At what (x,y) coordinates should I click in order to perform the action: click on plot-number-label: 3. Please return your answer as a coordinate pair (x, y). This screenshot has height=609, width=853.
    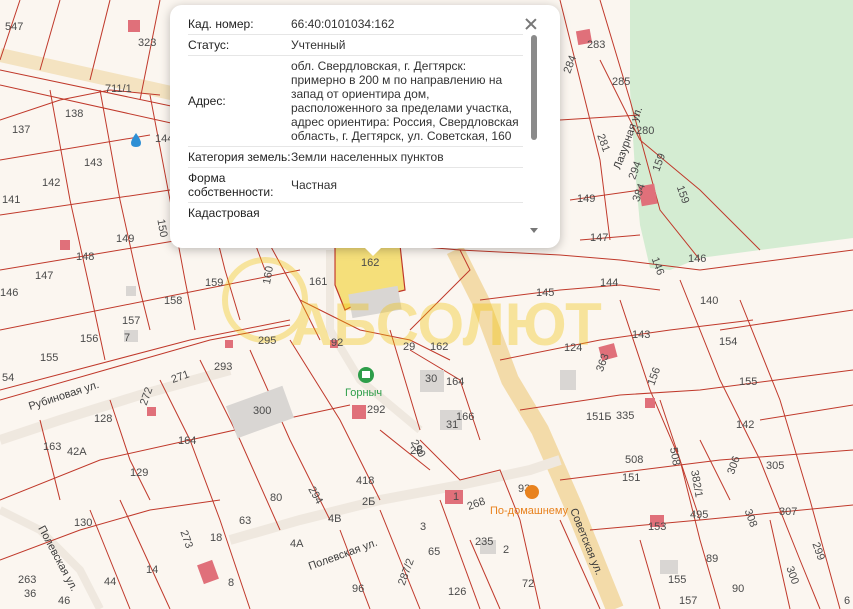
    Looking at the image, I should click on (423, 527).